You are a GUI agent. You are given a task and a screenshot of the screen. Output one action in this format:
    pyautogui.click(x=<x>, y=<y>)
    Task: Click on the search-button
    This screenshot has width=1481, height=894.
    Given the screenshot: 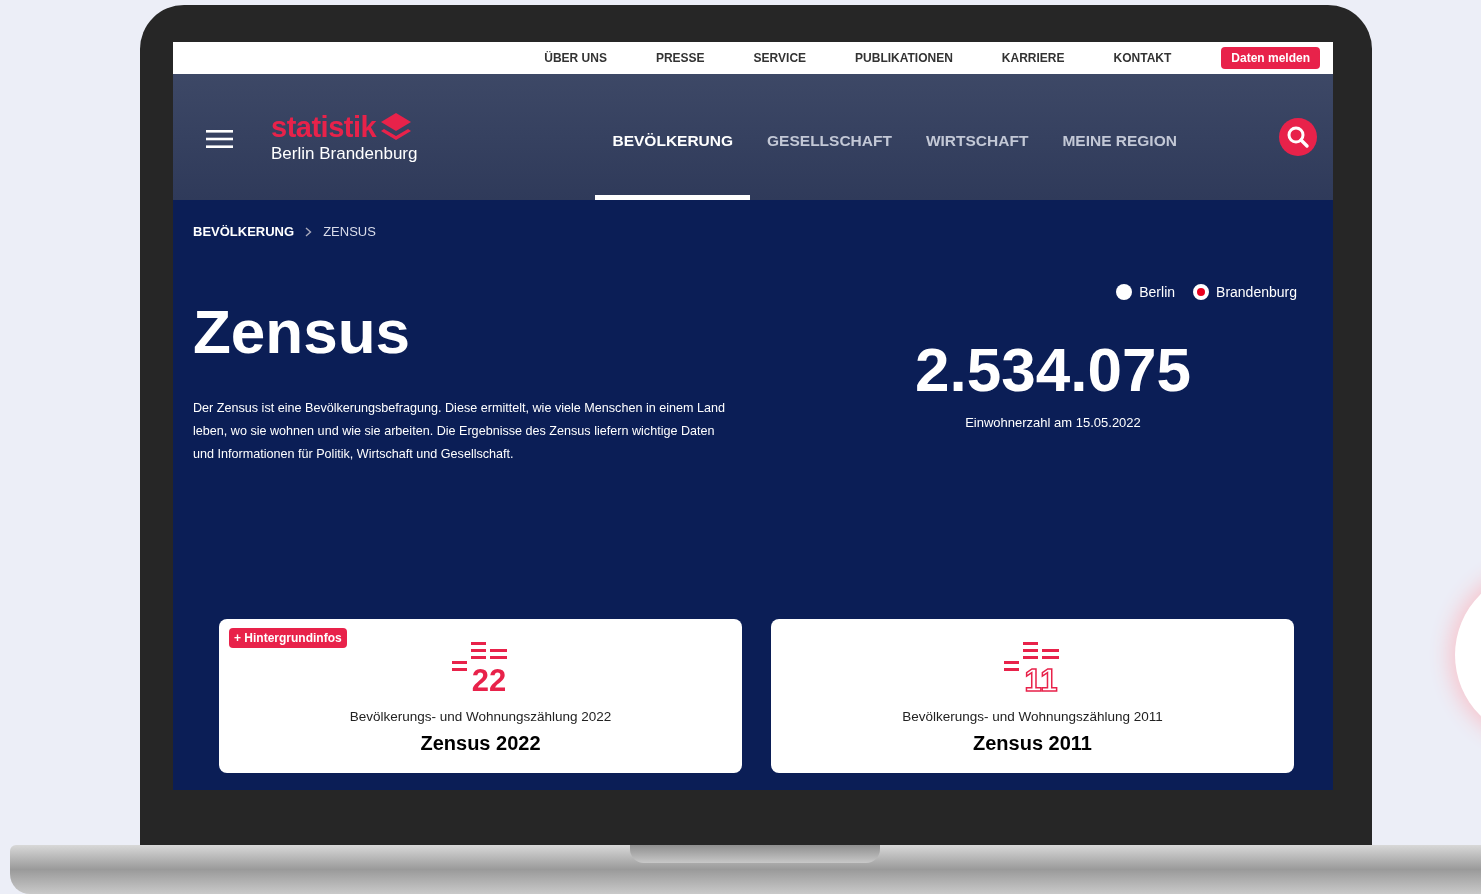 What is the action you would take?
    pyautogui.click(x=1298, y=137)
    